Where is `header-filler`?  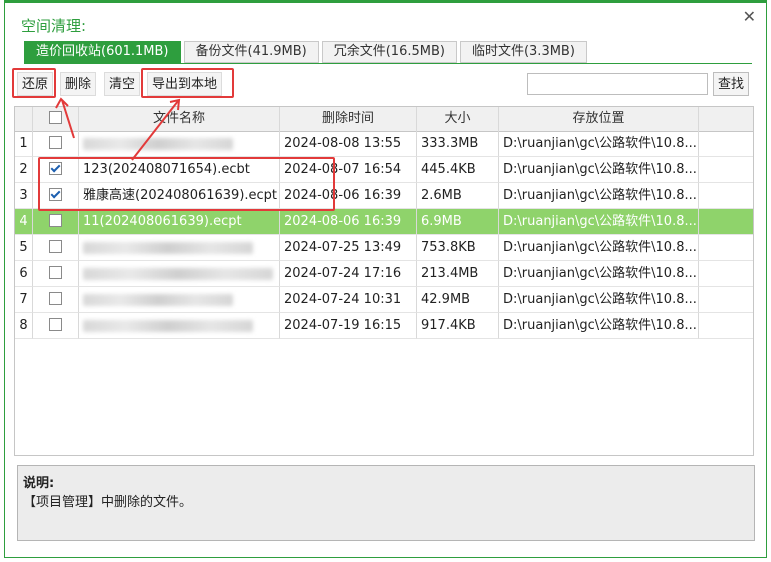
header-filler is located at coordinates (726, 119).